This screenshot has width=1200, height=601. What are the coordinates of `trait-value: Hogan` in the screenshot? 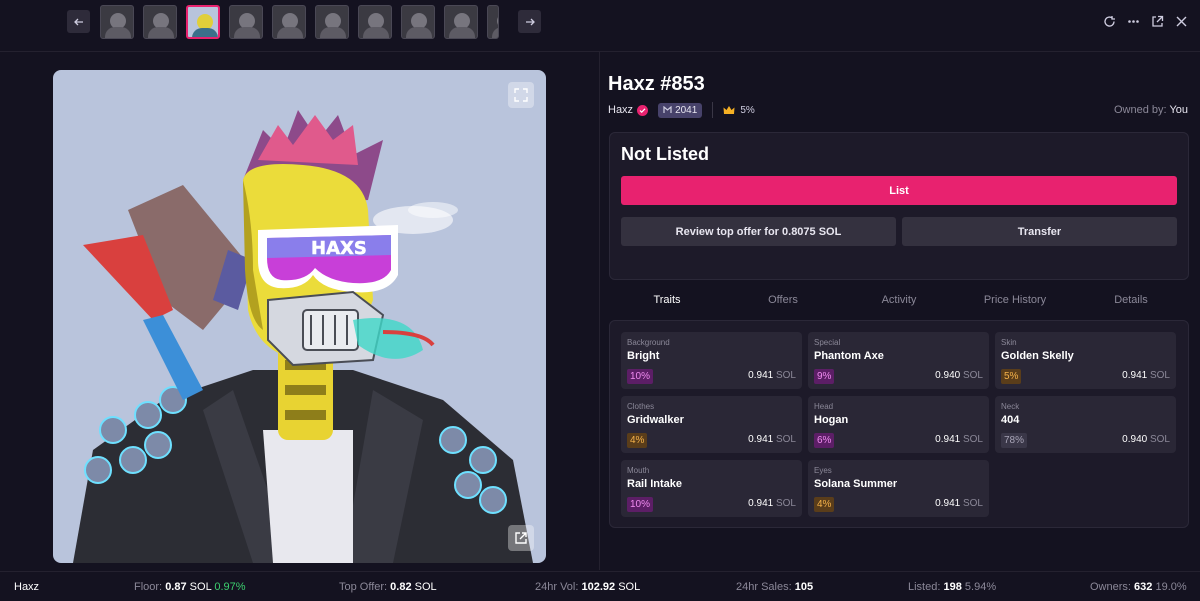 It's located at (831, 420).